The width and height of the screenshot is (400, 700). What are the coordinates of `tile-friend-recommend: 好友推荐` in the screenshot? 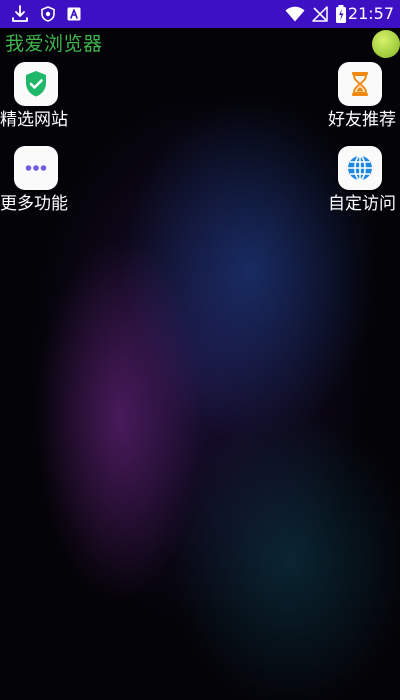 It's located at (362, 103).